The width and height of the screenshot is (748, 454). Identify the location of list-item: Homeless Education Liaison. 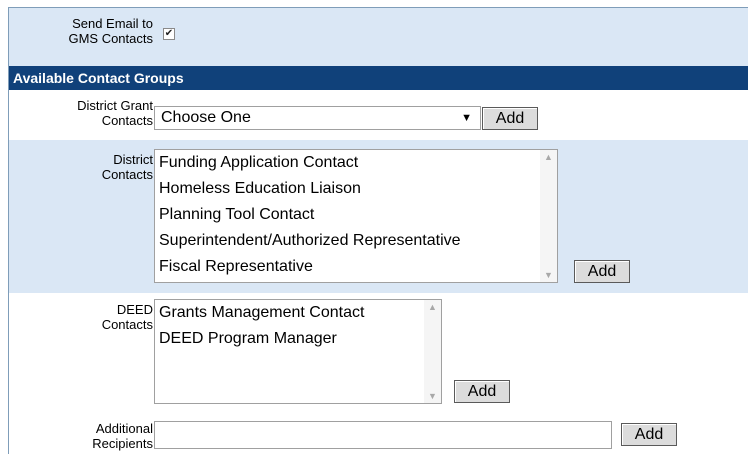
(356, 189).